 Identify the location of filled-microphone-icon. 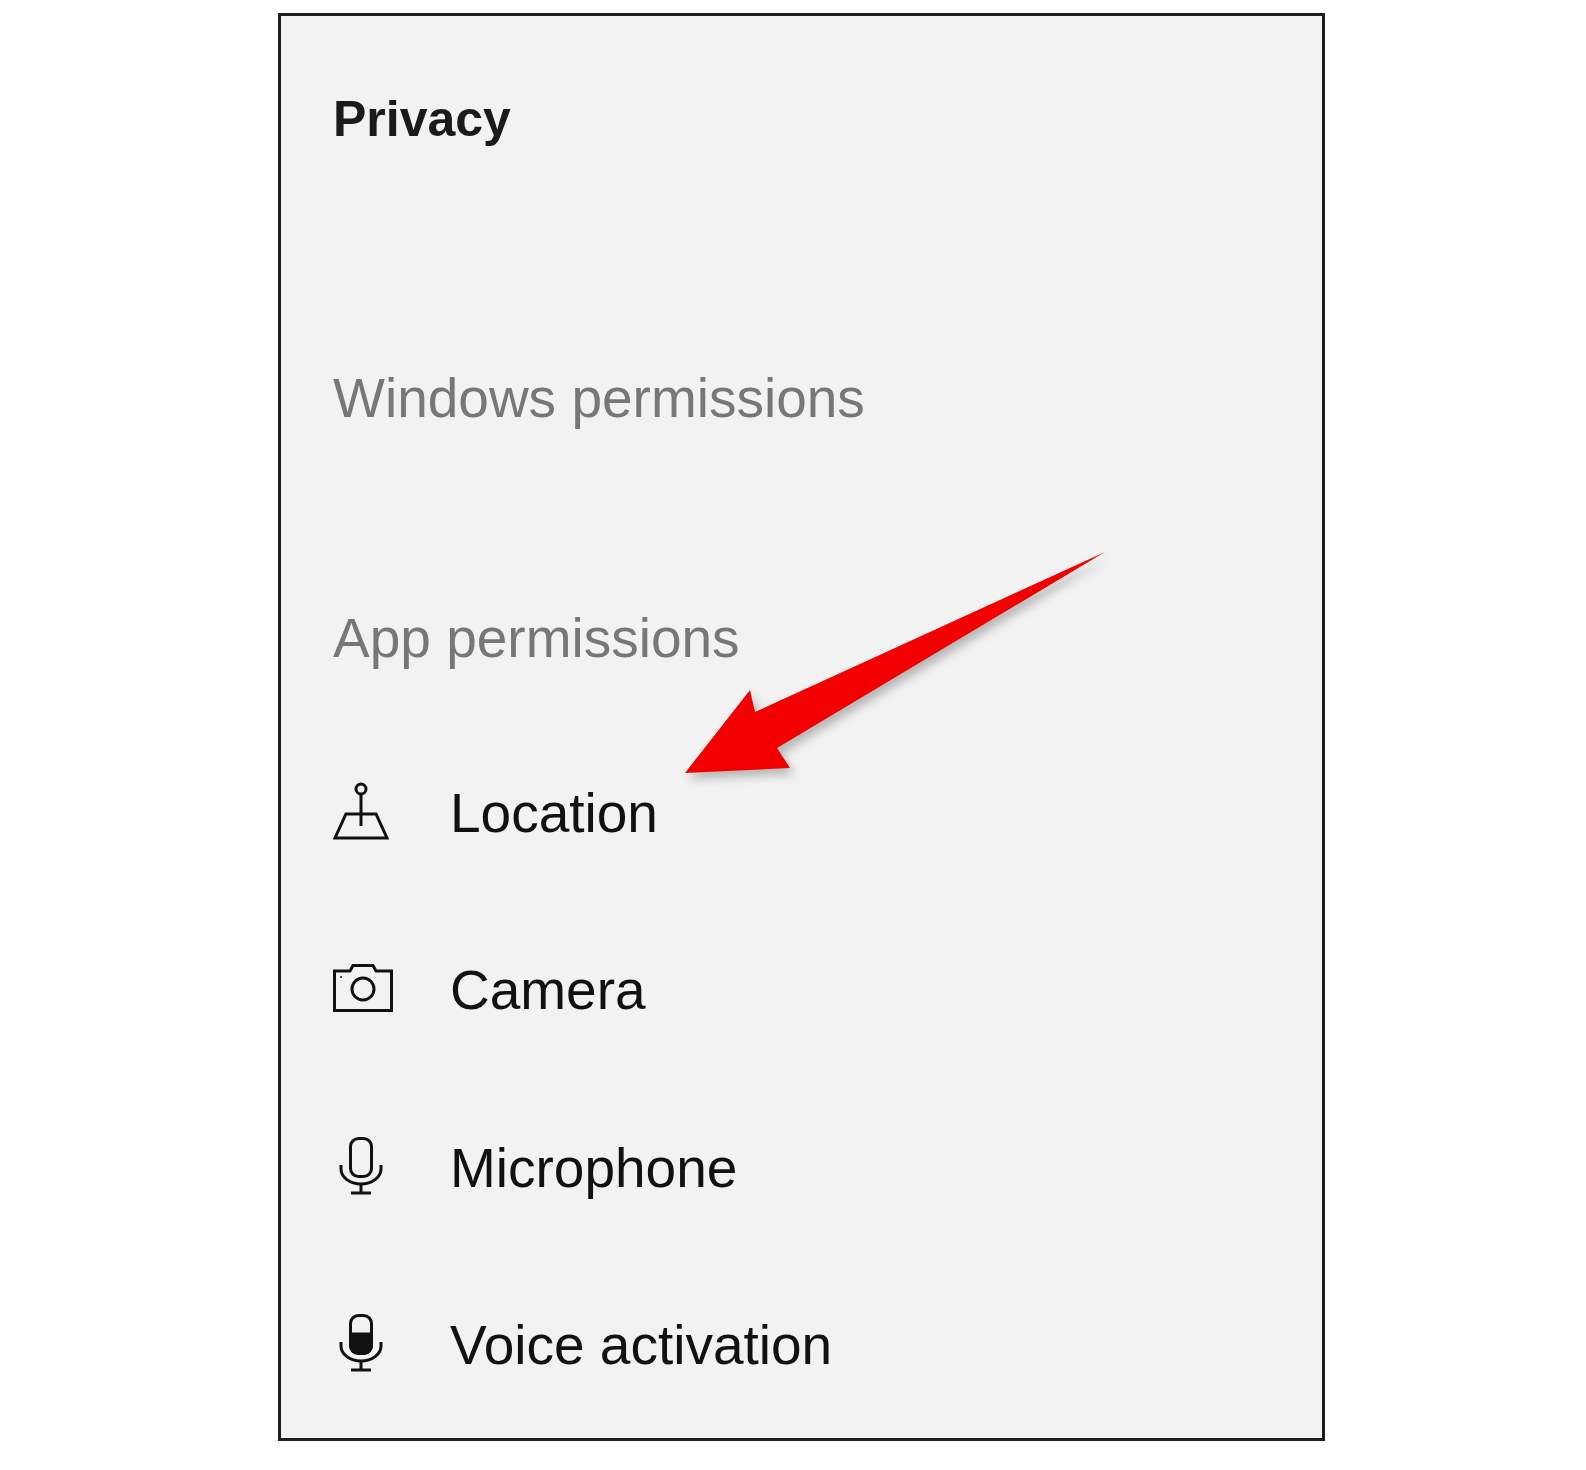
(361, 1343).